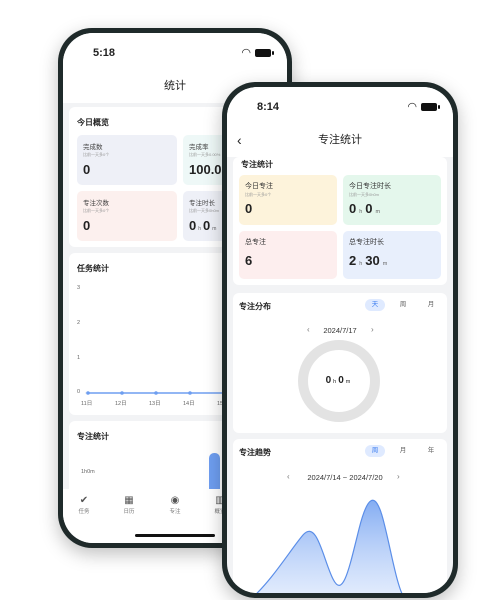 Image resolution: width=499 pixels, height=600 pixels. Describe the element at coordinates (189, 404) in the screenshot. I see `x-tick: 14日` at that location.